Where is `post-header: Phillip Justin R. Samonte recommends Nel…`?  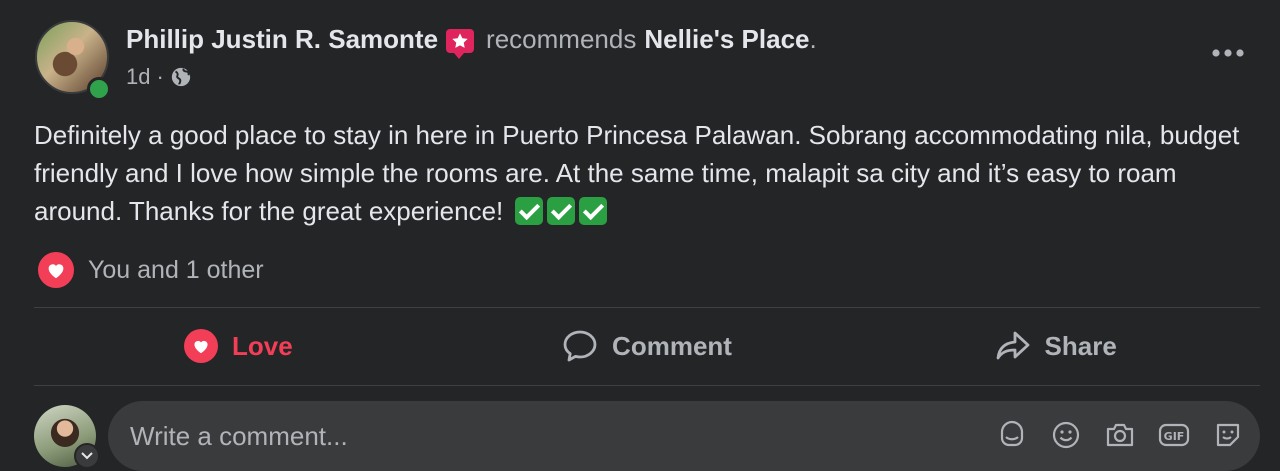
post-header: Phillip Justin R. Samonte recommends Nel… is located at coordinates (471, 41).